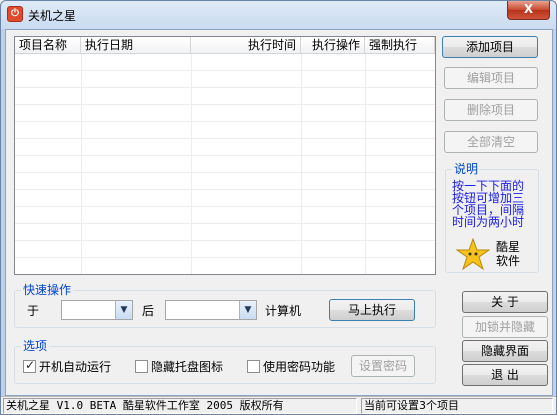  I want to click on column-header-force: 强制执行, so click(400, 45).